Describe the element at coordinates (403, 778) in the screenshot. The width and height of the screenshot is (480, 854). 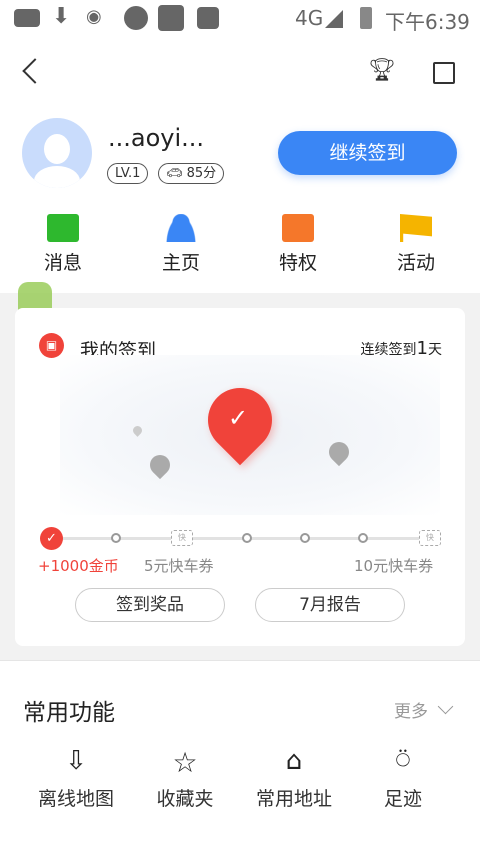
I see `feature-footprints: ⍥ 足迹` at that location.